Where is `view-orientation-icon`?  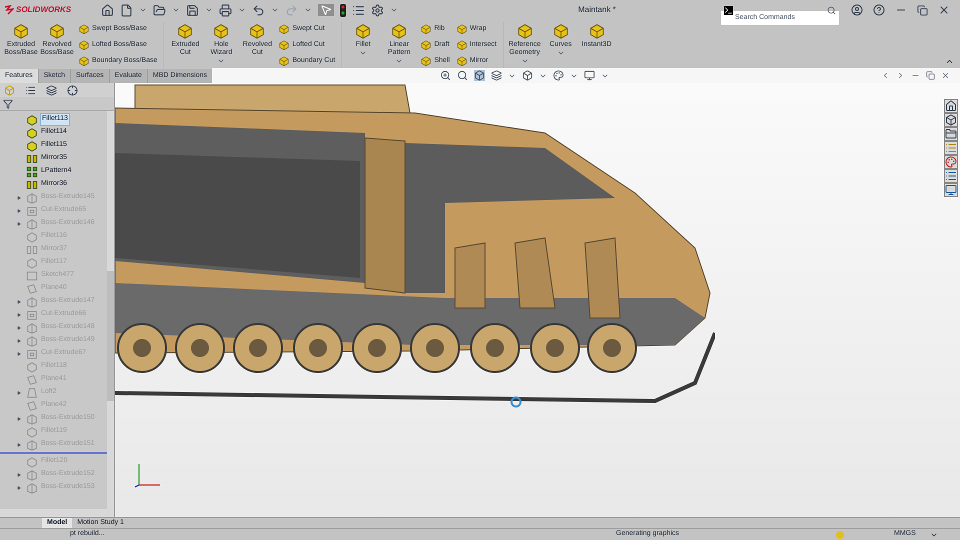
view-orientation-icon is located at coordinates (479, 75).